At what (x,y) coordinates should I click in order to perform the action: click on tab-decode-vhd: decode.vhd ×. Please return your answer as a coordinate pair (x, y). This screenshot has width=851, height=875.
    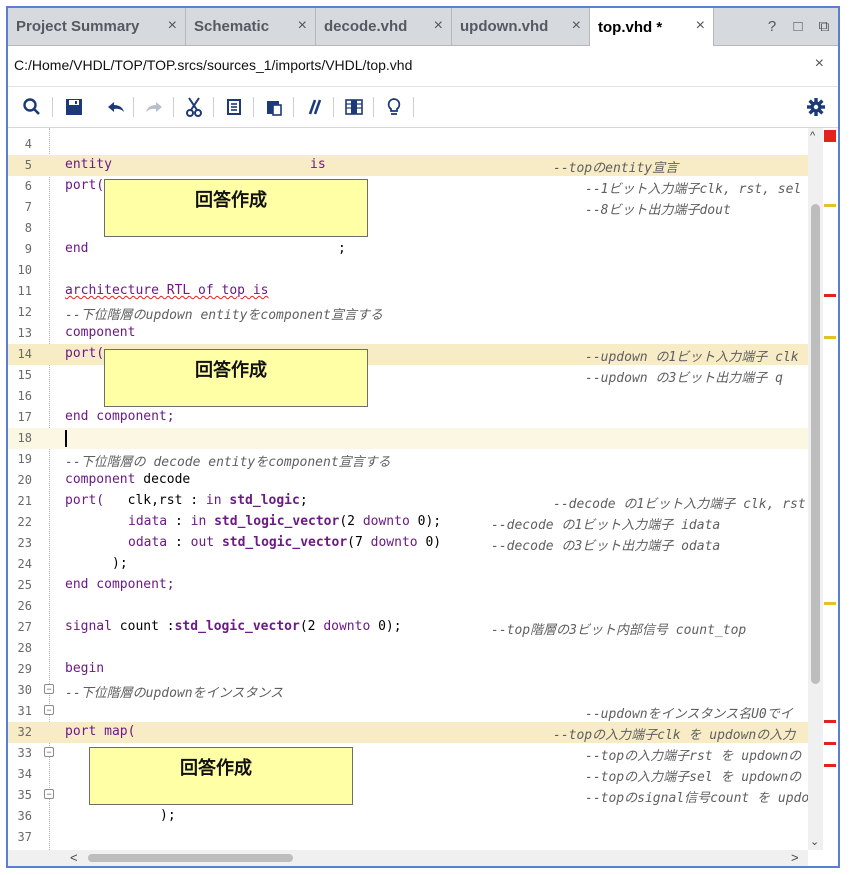
    Looking at the image, I should click on (384, 26).